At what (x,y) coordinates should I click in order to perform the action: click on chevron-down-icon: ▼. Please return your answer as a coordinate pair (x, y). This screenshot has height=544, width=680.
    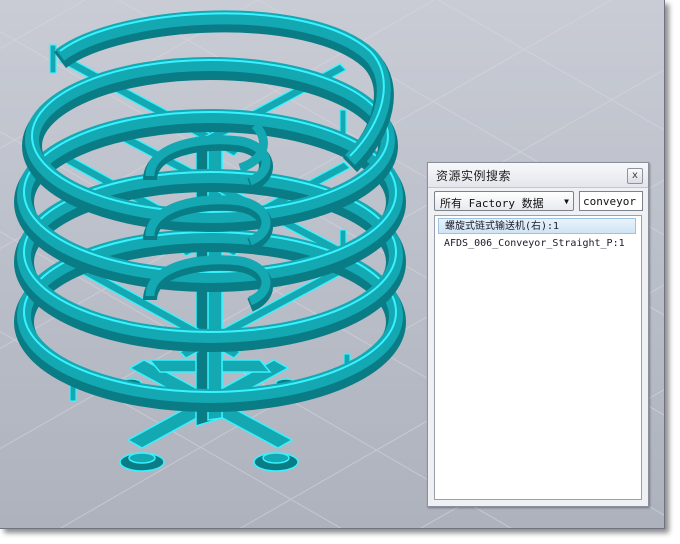
    Looking at the image, I should click on (566, 201).